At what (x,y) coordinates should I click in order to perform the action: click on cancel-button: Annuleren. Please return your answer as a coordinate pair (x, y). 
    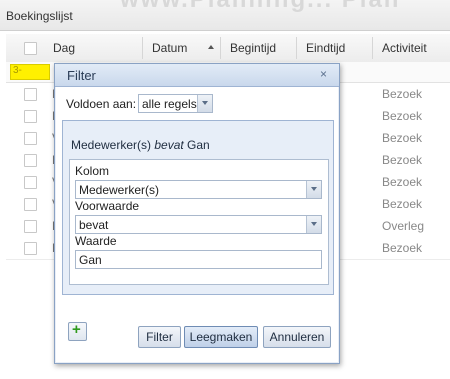
    Looking at the image, I should click on (297, 337).